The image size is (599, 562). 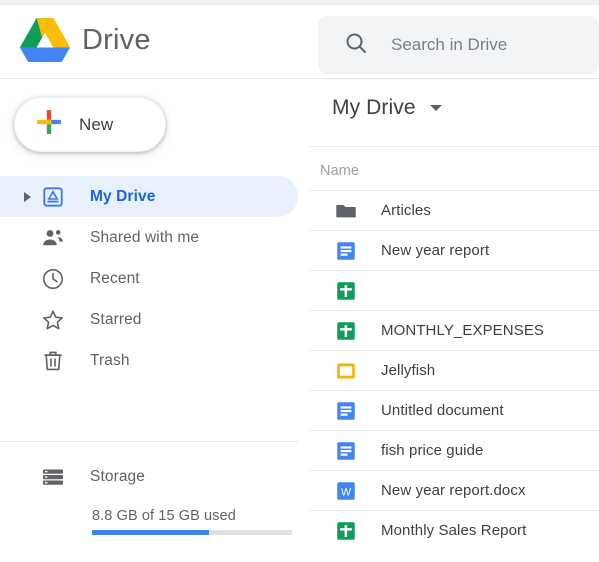 What do you see at coordinates (116, 319) in the screenshot?
I see `sidebar-item-label: Starred` at bounding box center [116, 319].